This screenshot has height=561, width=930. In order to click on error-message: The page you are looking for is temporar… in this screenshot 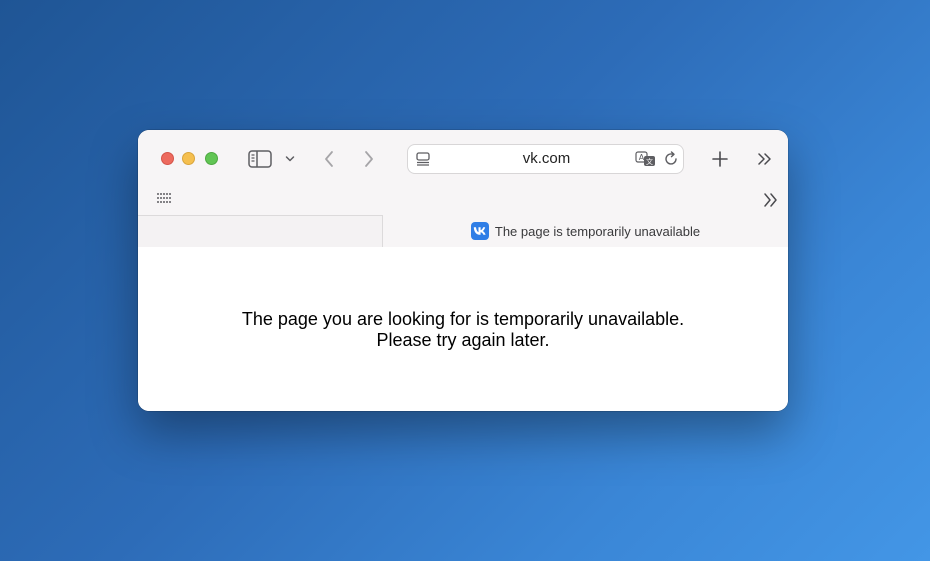, I will do `click(463, 330)`.